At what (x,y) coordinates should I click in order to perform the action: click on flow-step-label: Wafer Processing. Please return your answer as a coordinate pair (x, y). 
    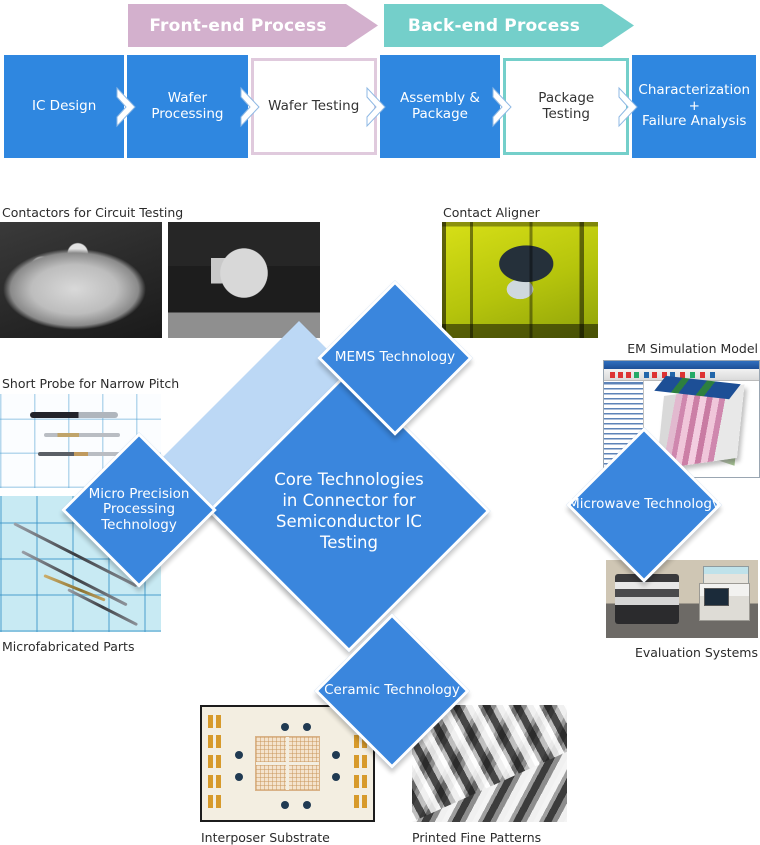
    Looking at the image, I should click on (187, 105).